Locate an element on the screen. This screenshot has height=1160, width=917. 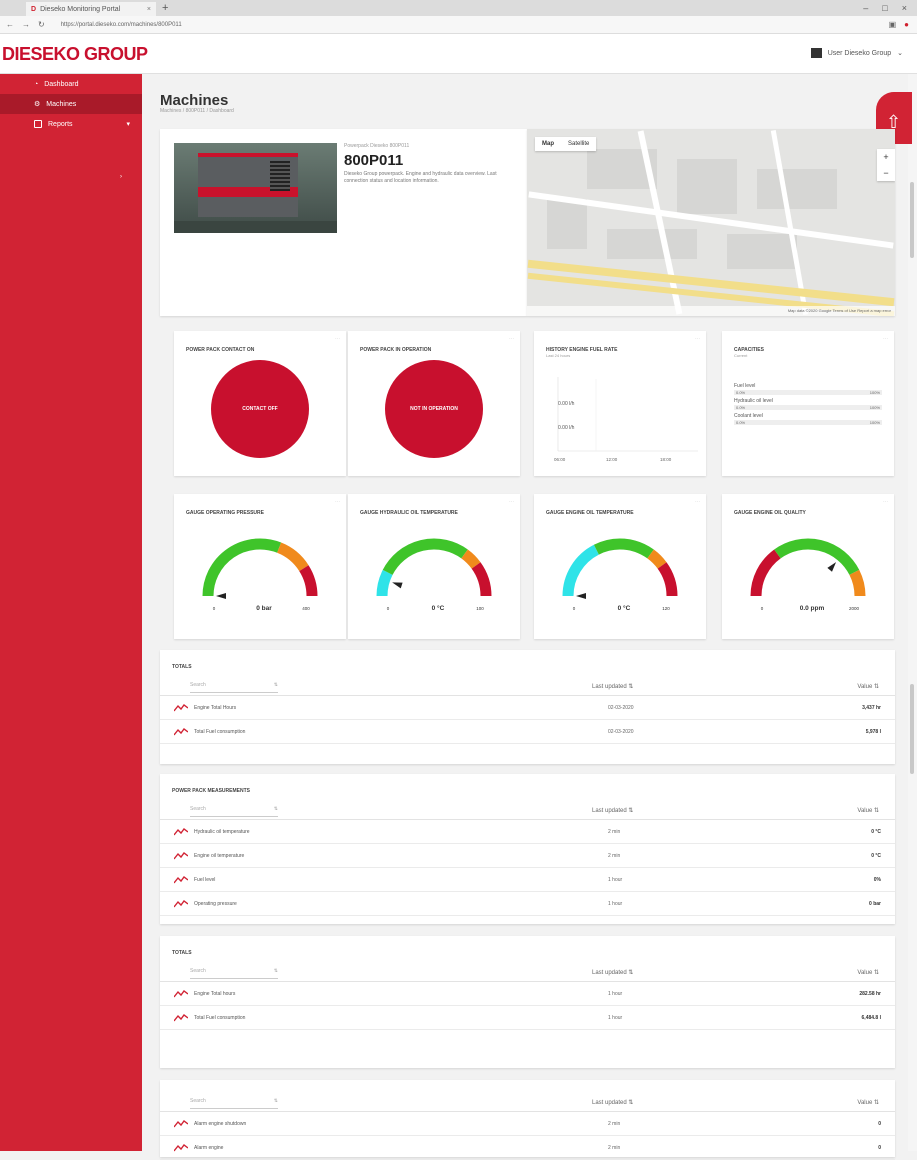
maximize-button: □ is located at coordinates (884, 8).